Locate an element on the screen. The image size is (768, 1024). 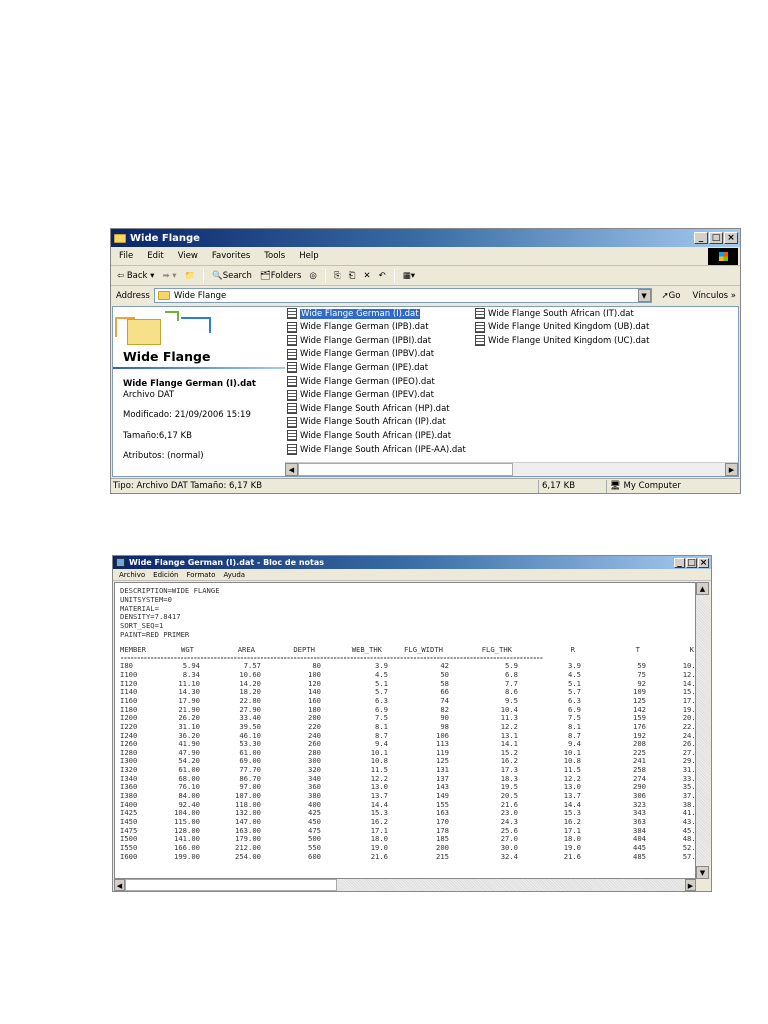
vertical-scrollbar: ▲ ▼ is located at coordinates (703, 730).